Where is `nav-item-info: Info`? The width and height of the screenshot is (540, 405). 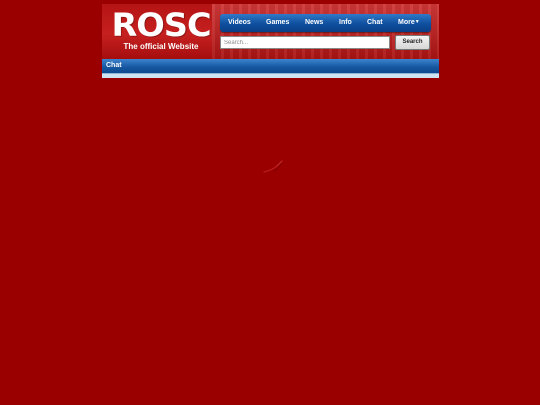
nav-item-info: Info is located at coordinates (345, 23).